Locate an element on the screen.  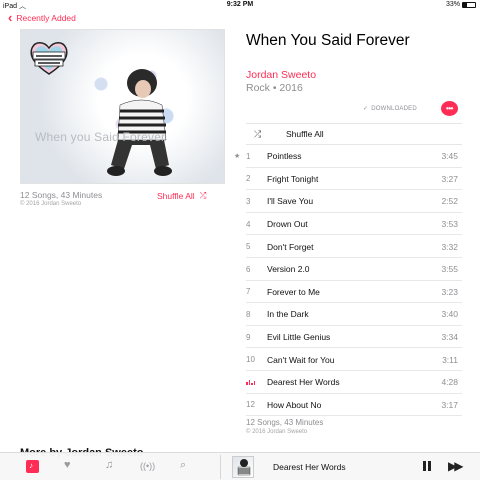
track-number: 5 is located at coordinates (248, 247).